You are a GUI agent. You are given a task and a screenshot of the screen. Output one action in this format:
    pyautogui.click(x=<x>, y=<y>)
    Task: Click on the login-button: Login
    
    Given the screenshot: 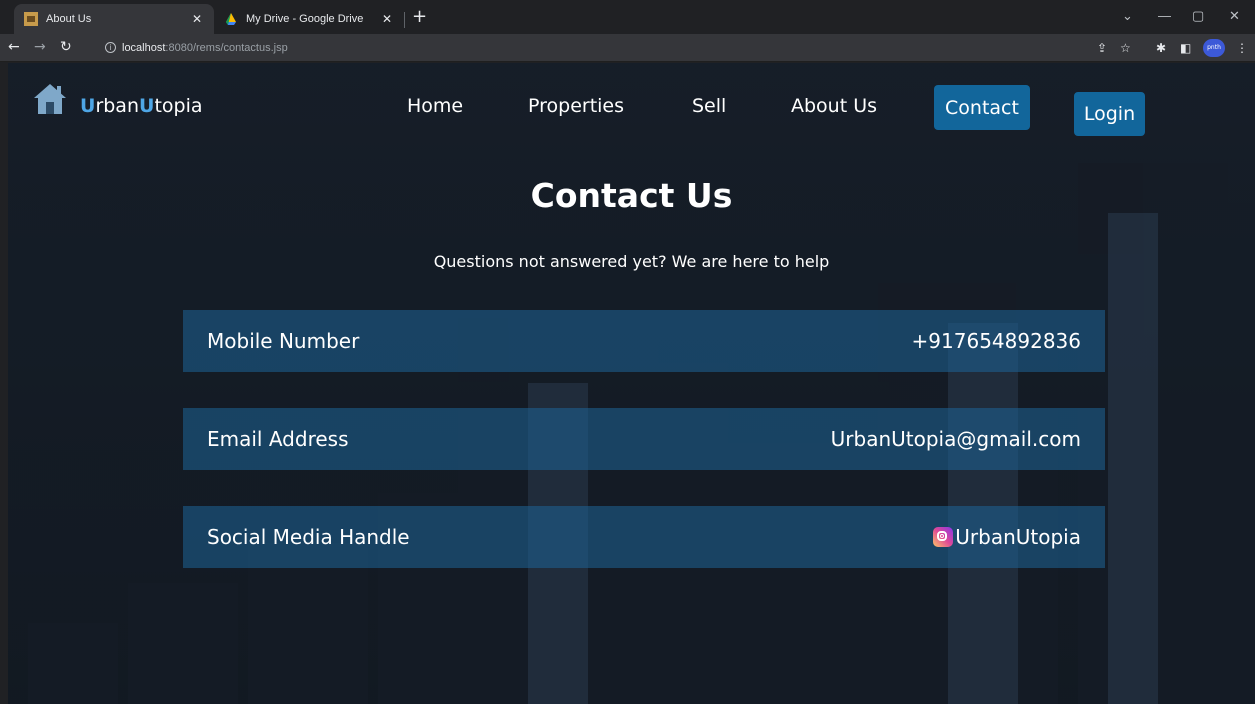 What is the action you would take?
    pyautogui.click(x=1109, y=114)
    